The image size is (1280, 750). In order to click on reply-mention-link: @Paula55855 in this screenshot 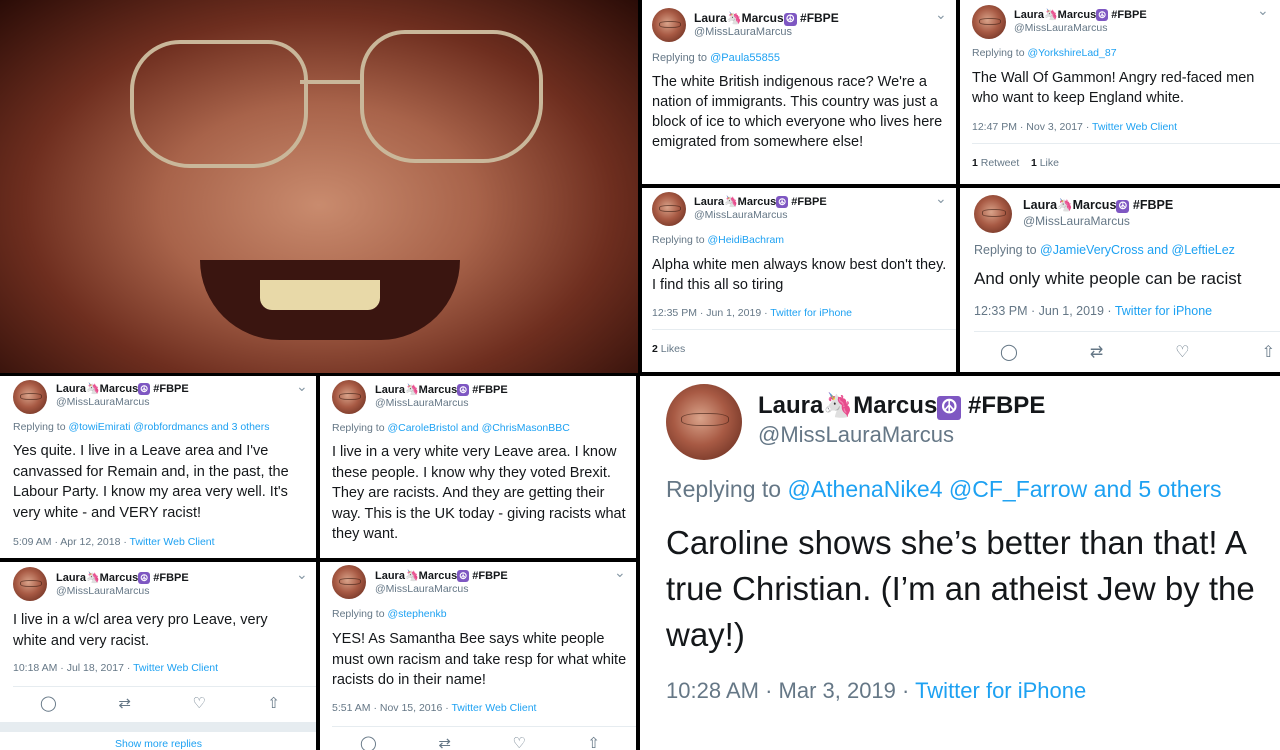, I will do `click(745, 58)`.